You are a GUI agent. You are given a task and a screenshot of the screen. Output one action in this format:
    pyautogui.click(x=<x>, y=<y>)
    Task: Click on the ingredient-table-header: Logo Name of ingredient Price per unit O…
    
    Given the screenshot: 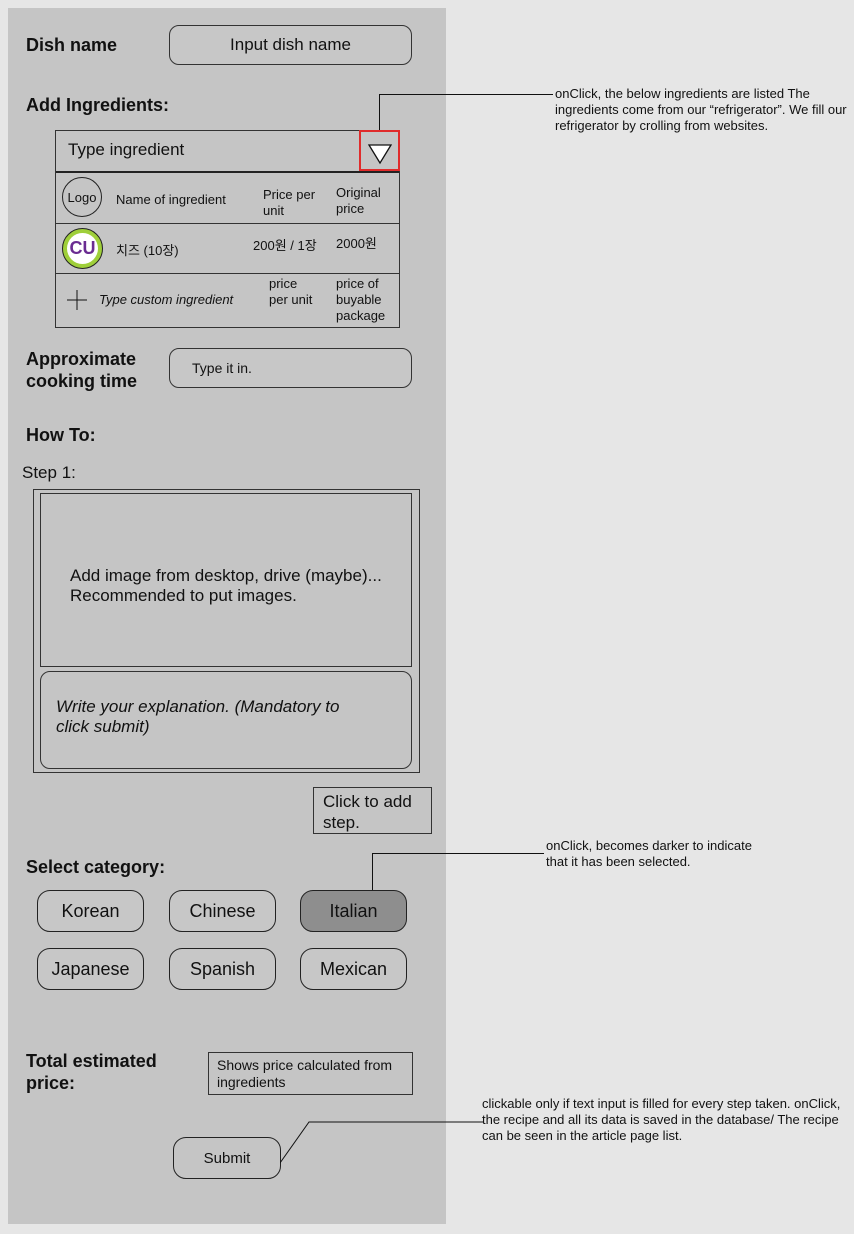 What is the action you would take?
    pyautogui.click(x=227, y=198)
    